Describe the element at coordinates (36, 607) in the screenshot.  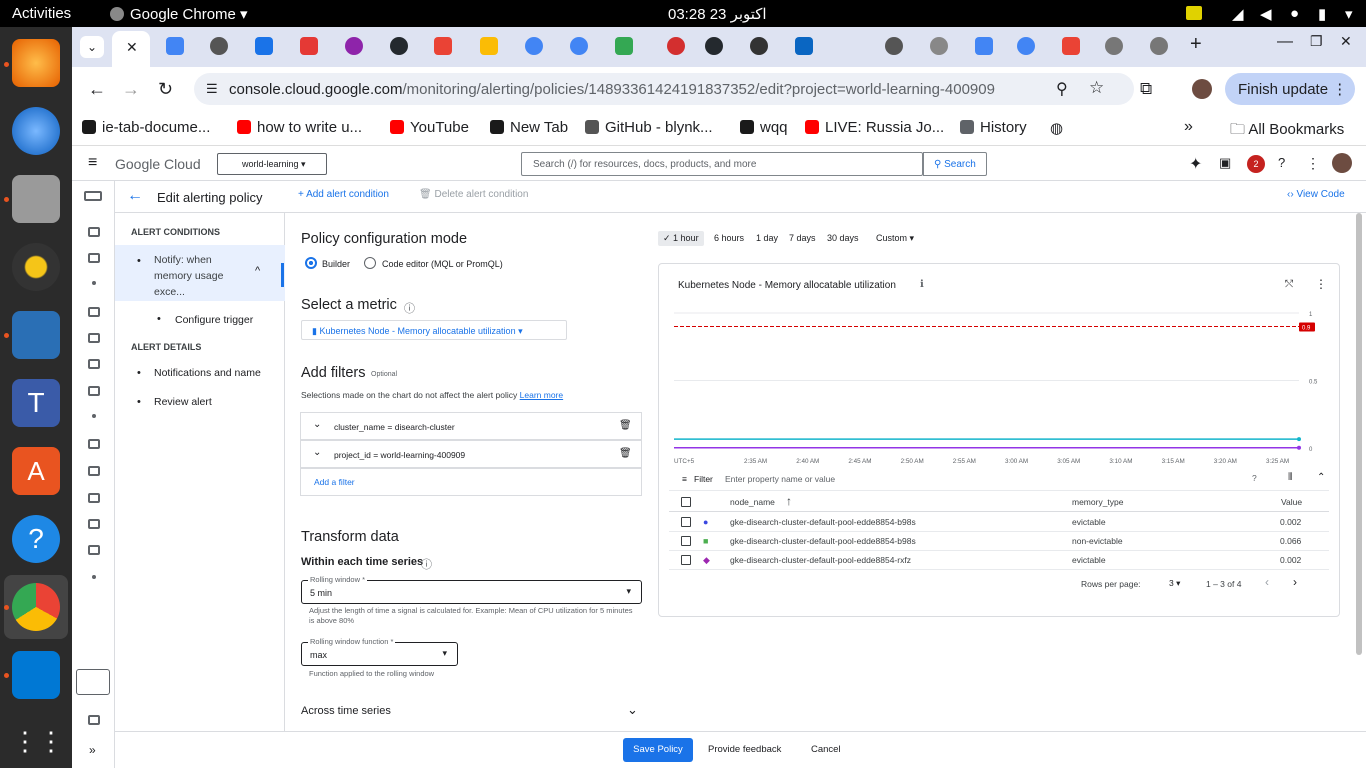
I see `chrome-dock-icon` at that location.